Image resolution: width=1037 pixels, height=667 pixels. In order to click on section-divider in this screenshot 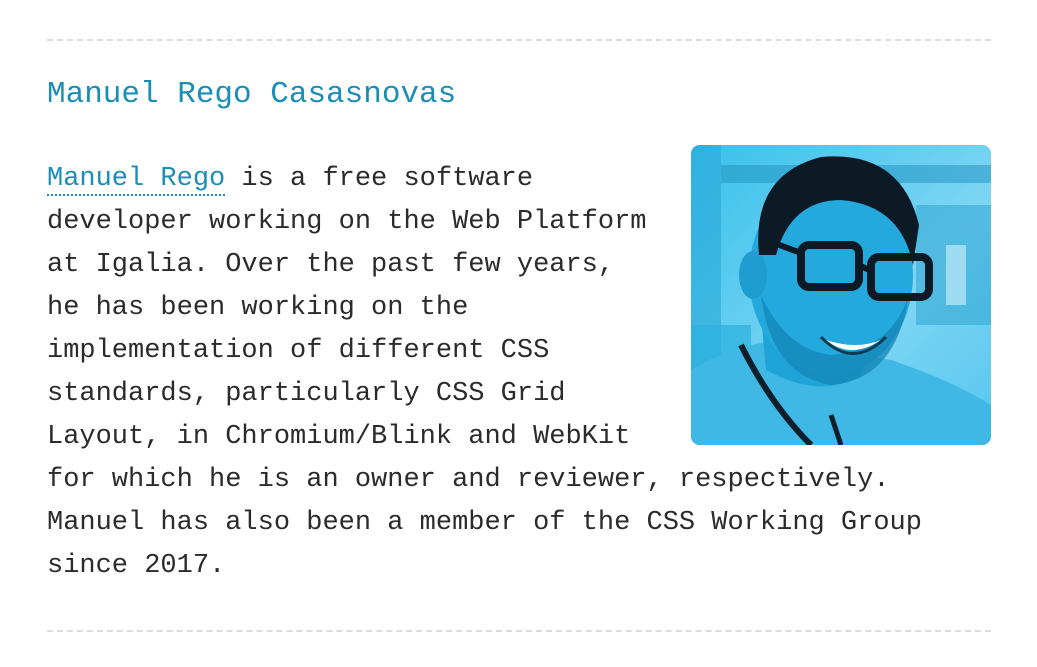, I will do `click(519, 631)`.